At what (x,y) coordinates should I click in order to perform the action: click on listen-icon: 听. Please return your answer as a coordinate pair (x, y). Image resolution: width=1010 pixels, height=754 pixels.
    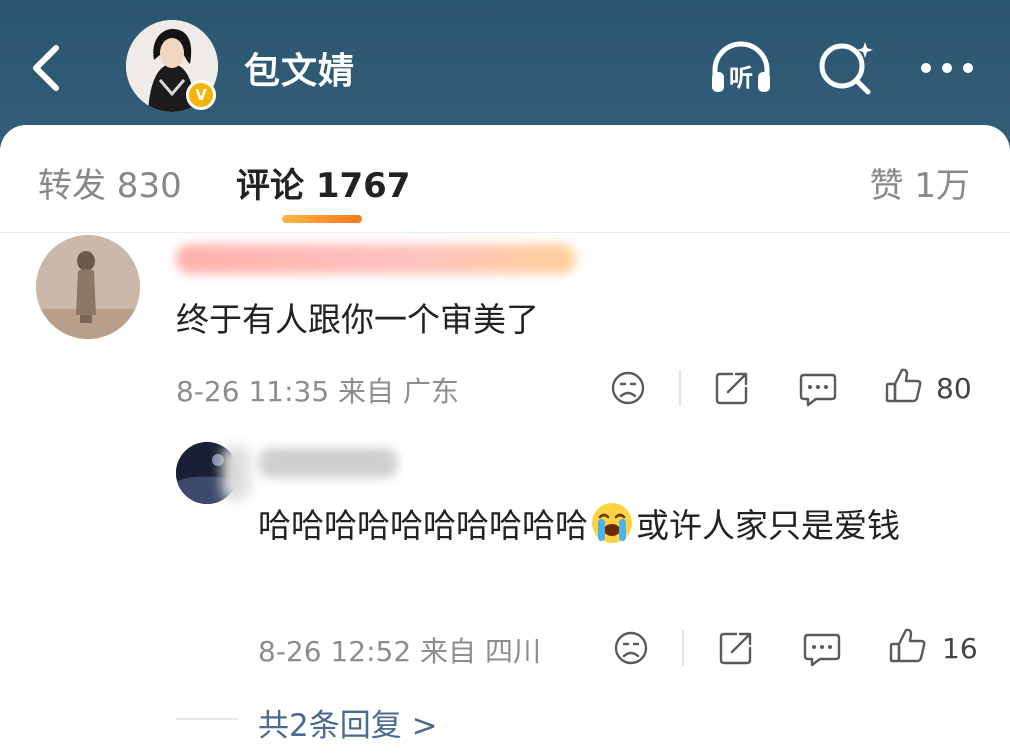
    Looking at the image, I should click on (741, 68).